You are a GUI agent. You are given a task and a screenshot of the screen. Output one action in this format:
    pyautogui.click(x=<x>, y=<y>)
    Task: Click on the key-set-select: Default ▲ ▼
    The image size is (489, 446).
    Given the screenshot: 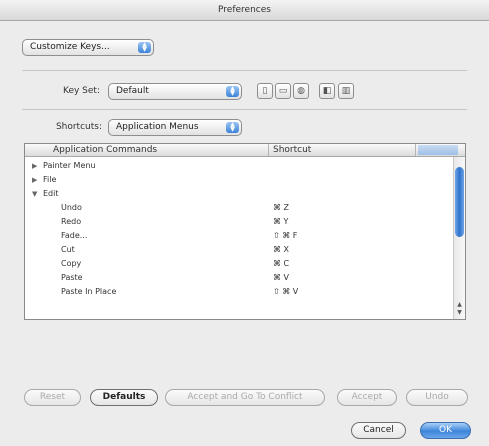 What is the action you would take?
    pyautogui.click(x=175, y=91)
    